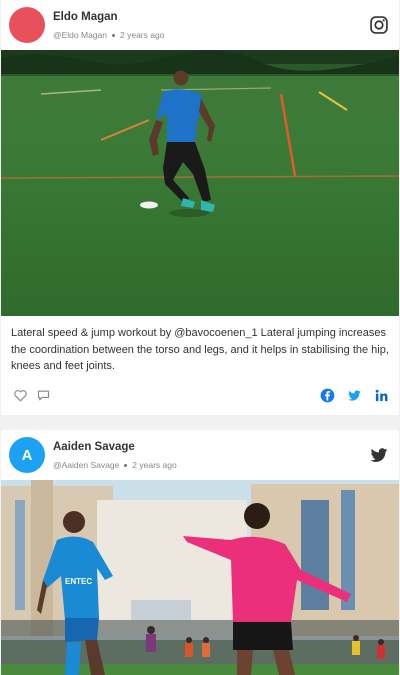 This screenshot has height=675, width=400. What do you see at coordinates (381, 395) in the screenshot?
I see `linkedin-icon` at bounding box center [381, 395].